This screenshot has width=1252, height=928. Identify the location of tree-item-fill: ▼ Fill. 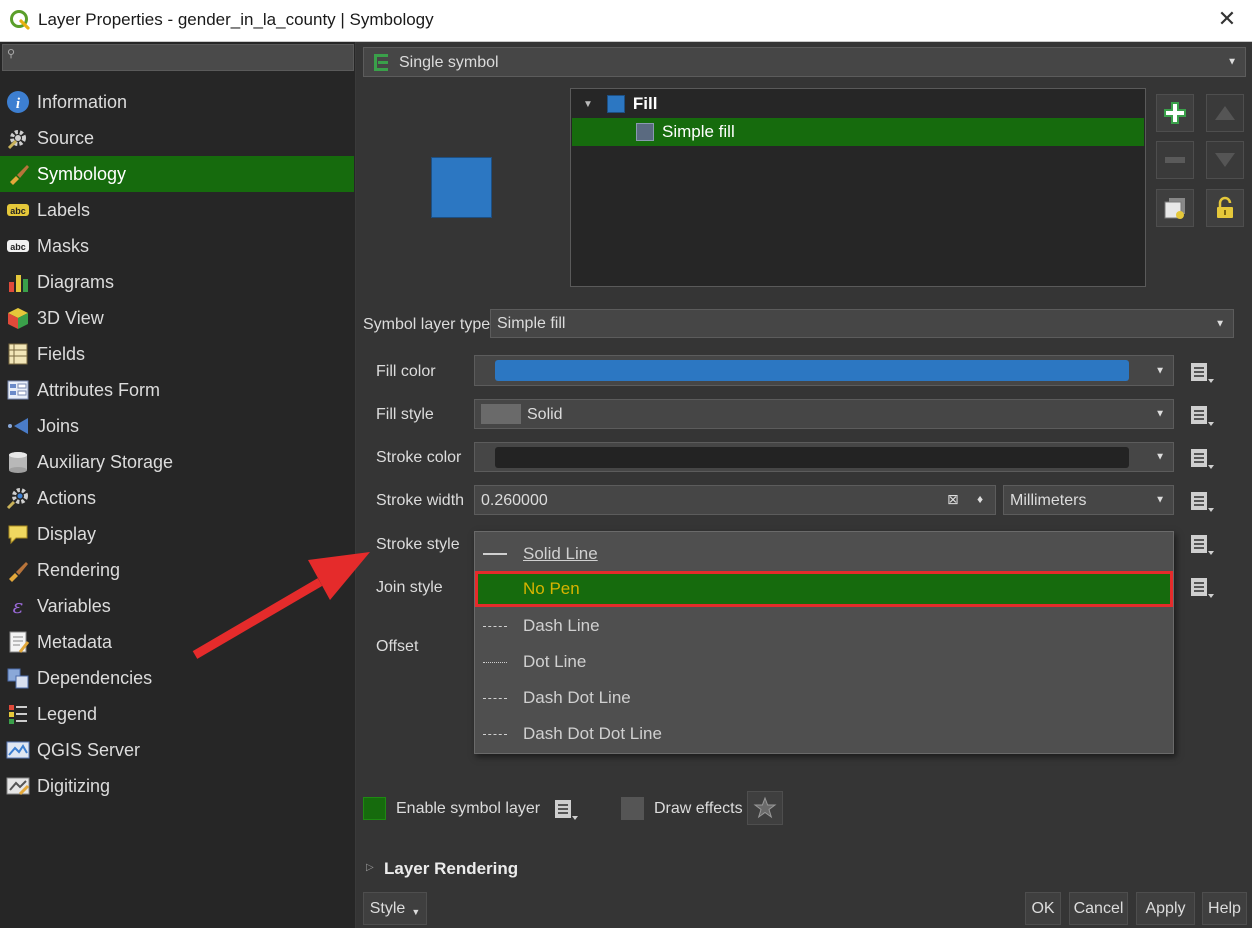
(858, 104).